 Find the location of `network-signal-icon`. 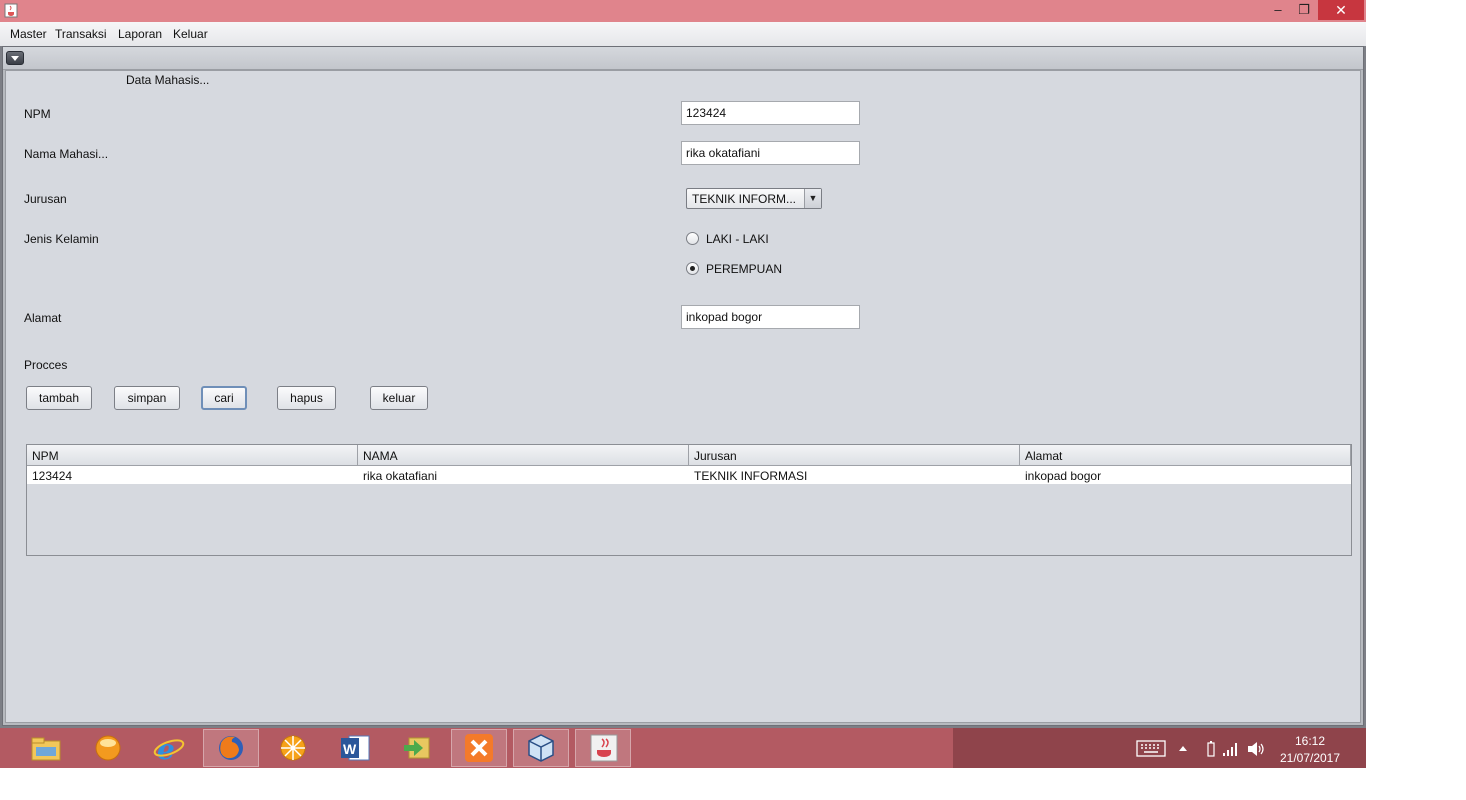

network-signal-icon is located at coordinates (1231, 749).